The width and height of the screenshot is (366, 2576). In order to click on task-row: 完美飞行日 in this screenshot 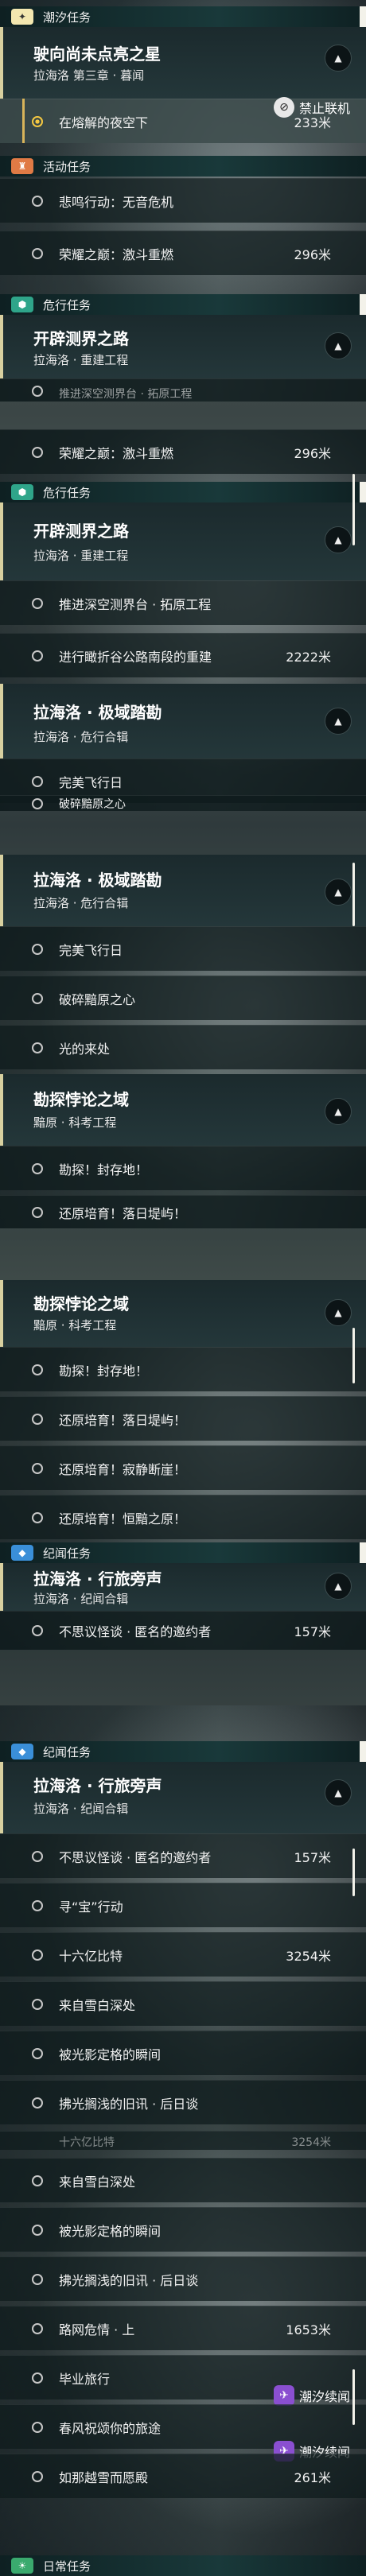, I will do `click(183, 949)`.